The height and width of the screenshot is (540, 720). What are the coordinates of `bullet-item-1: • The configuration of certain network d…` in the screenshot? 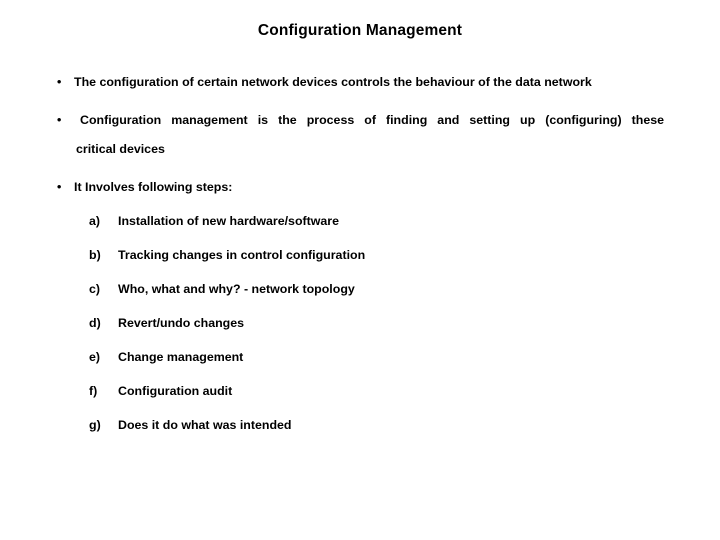 It's located at (360, 82).